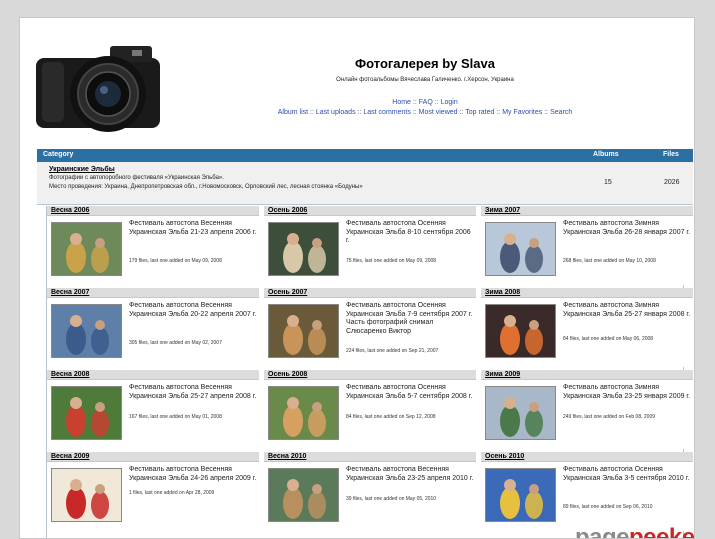 This screenshot has height=539, width=715. I want to click on album-title-link: Весна 2009, so click(70, 456).